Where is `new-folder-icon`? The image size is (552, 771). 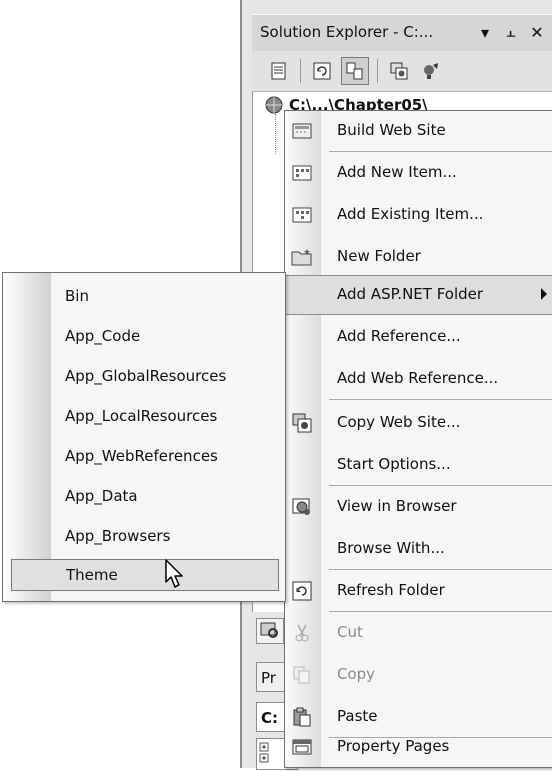
new-folder-icon is located at coordinates (302, 257).